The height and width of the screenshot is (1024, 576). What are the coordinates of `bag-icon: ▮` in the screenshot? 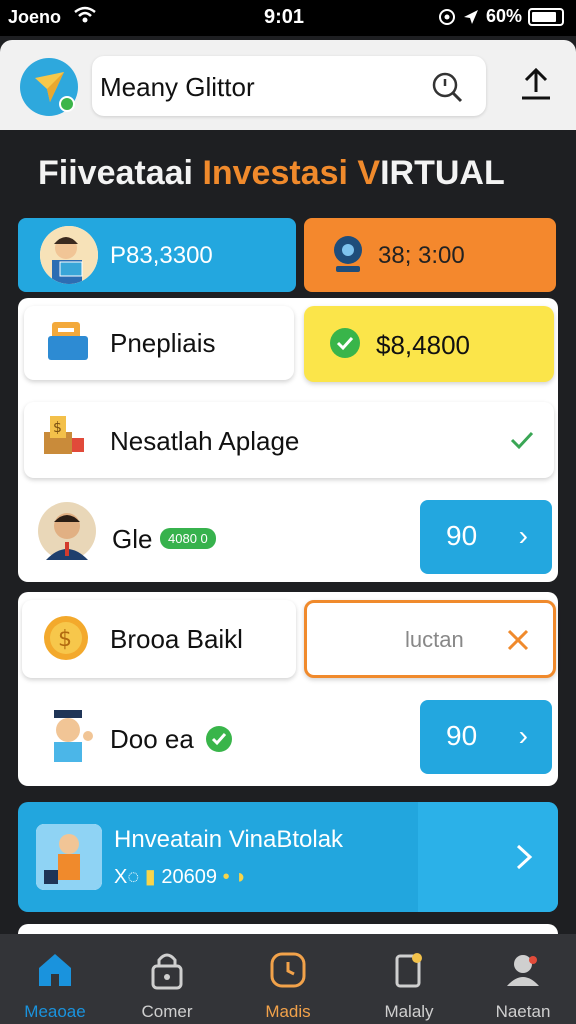 It's located at (150, 877).